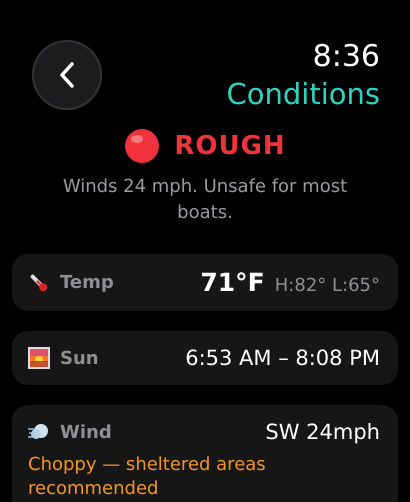 The height and width of the screenshot is (502, 410). Describe the element at coordinates (67, 75) in the screenshot. I see `back-icon` at that location.